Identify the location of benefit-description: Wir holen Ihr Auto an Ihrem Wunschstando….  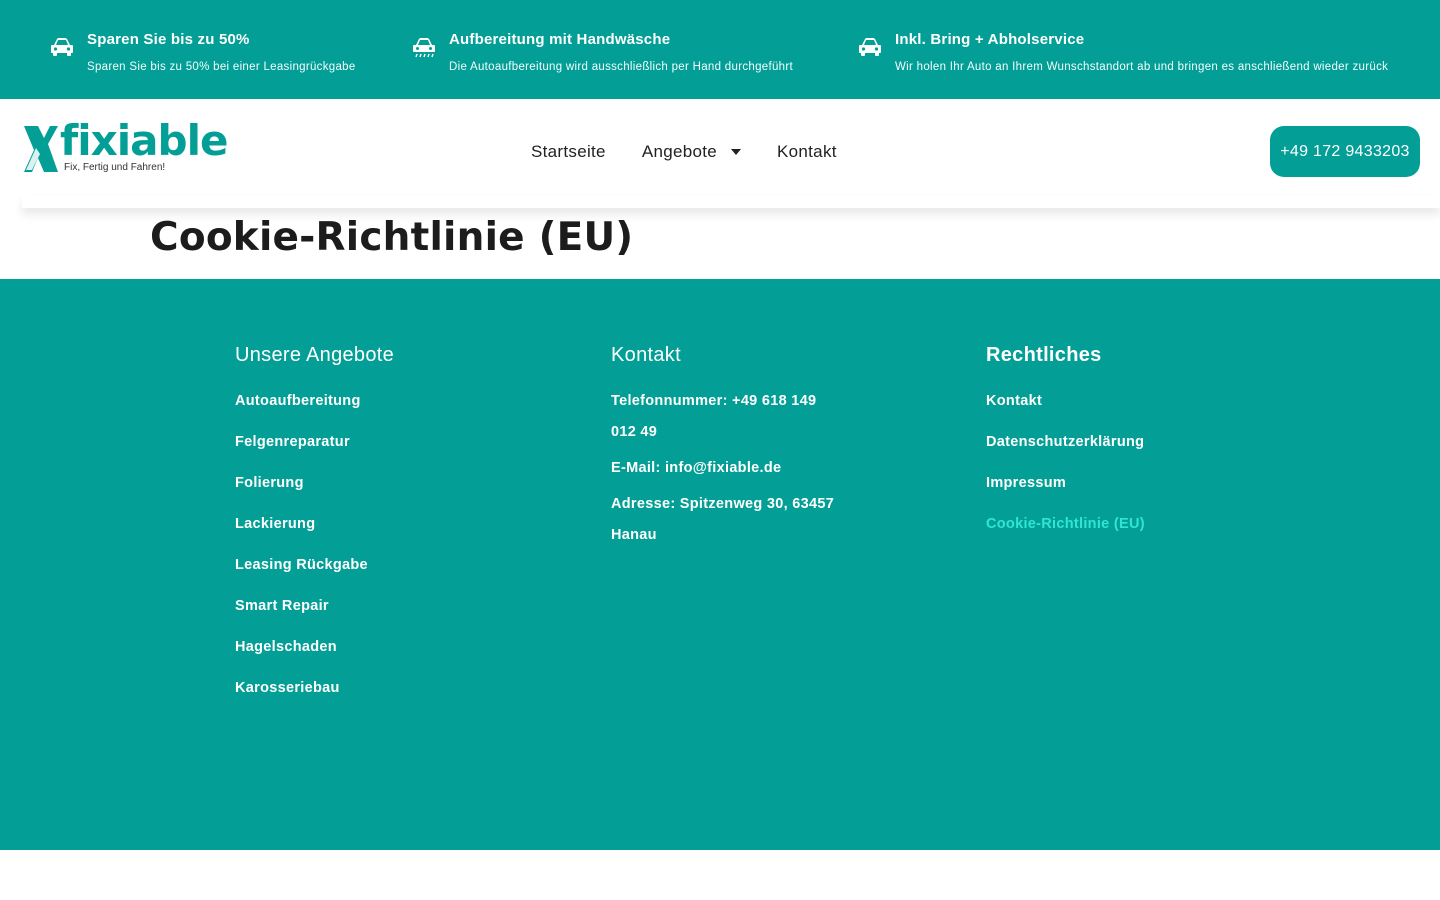
(1142, 67).